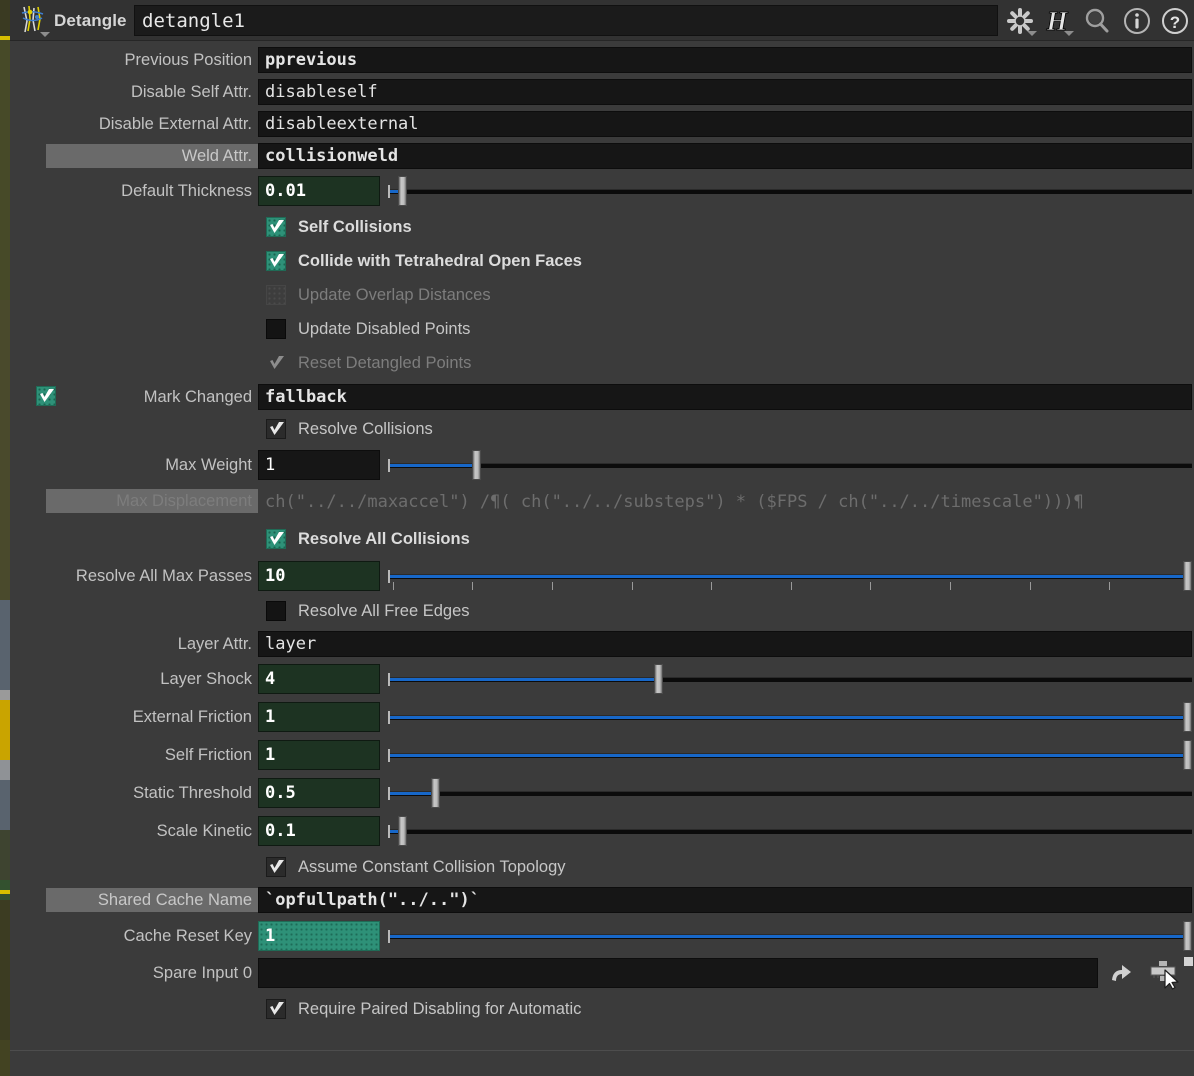 This screenshot has width=1194, height=1076. What do you see at coordinates (276, 295) in the screenshot?
I see `checkbox-update-overlap-distances` at bounding box center [276, 295].